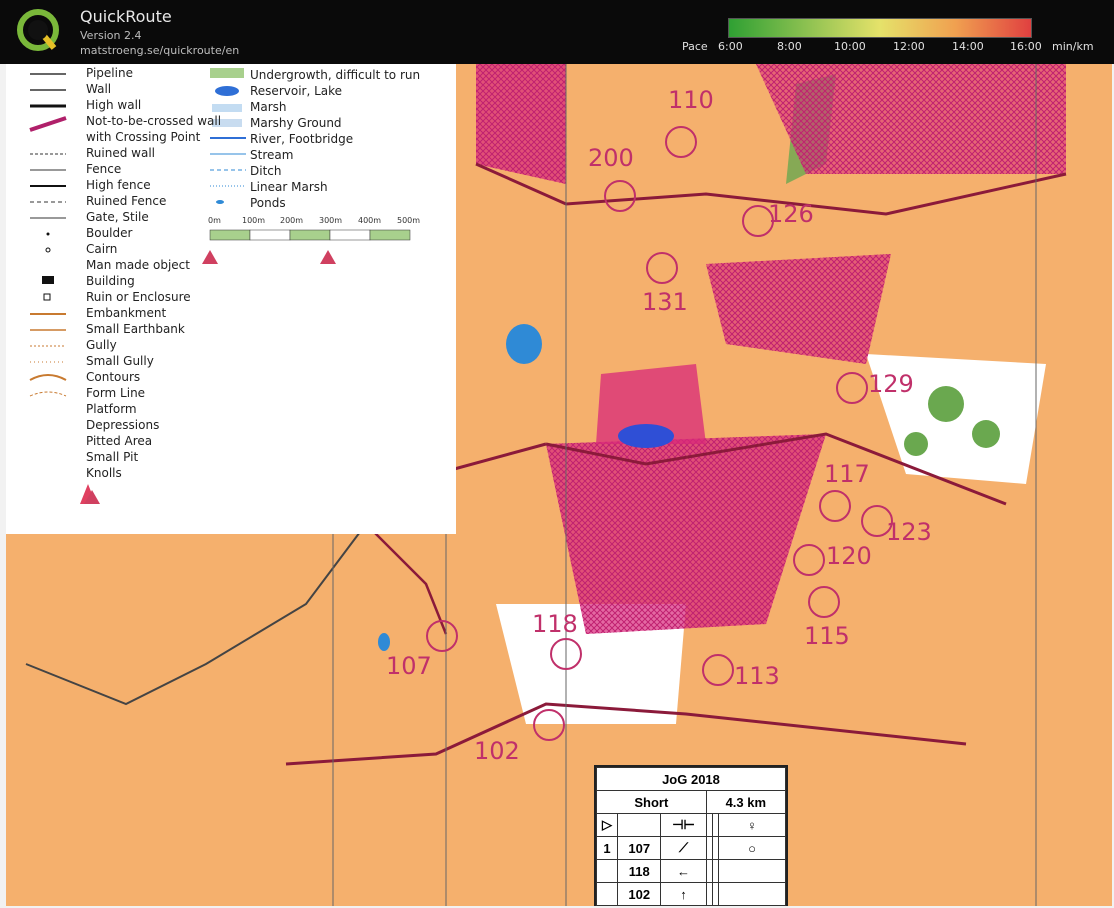 This screenshot has width=1114, height=908. Describe the element at coordinates (126, 201) in the screenshot. I see `legend-item: Ruined Fence` at that location.